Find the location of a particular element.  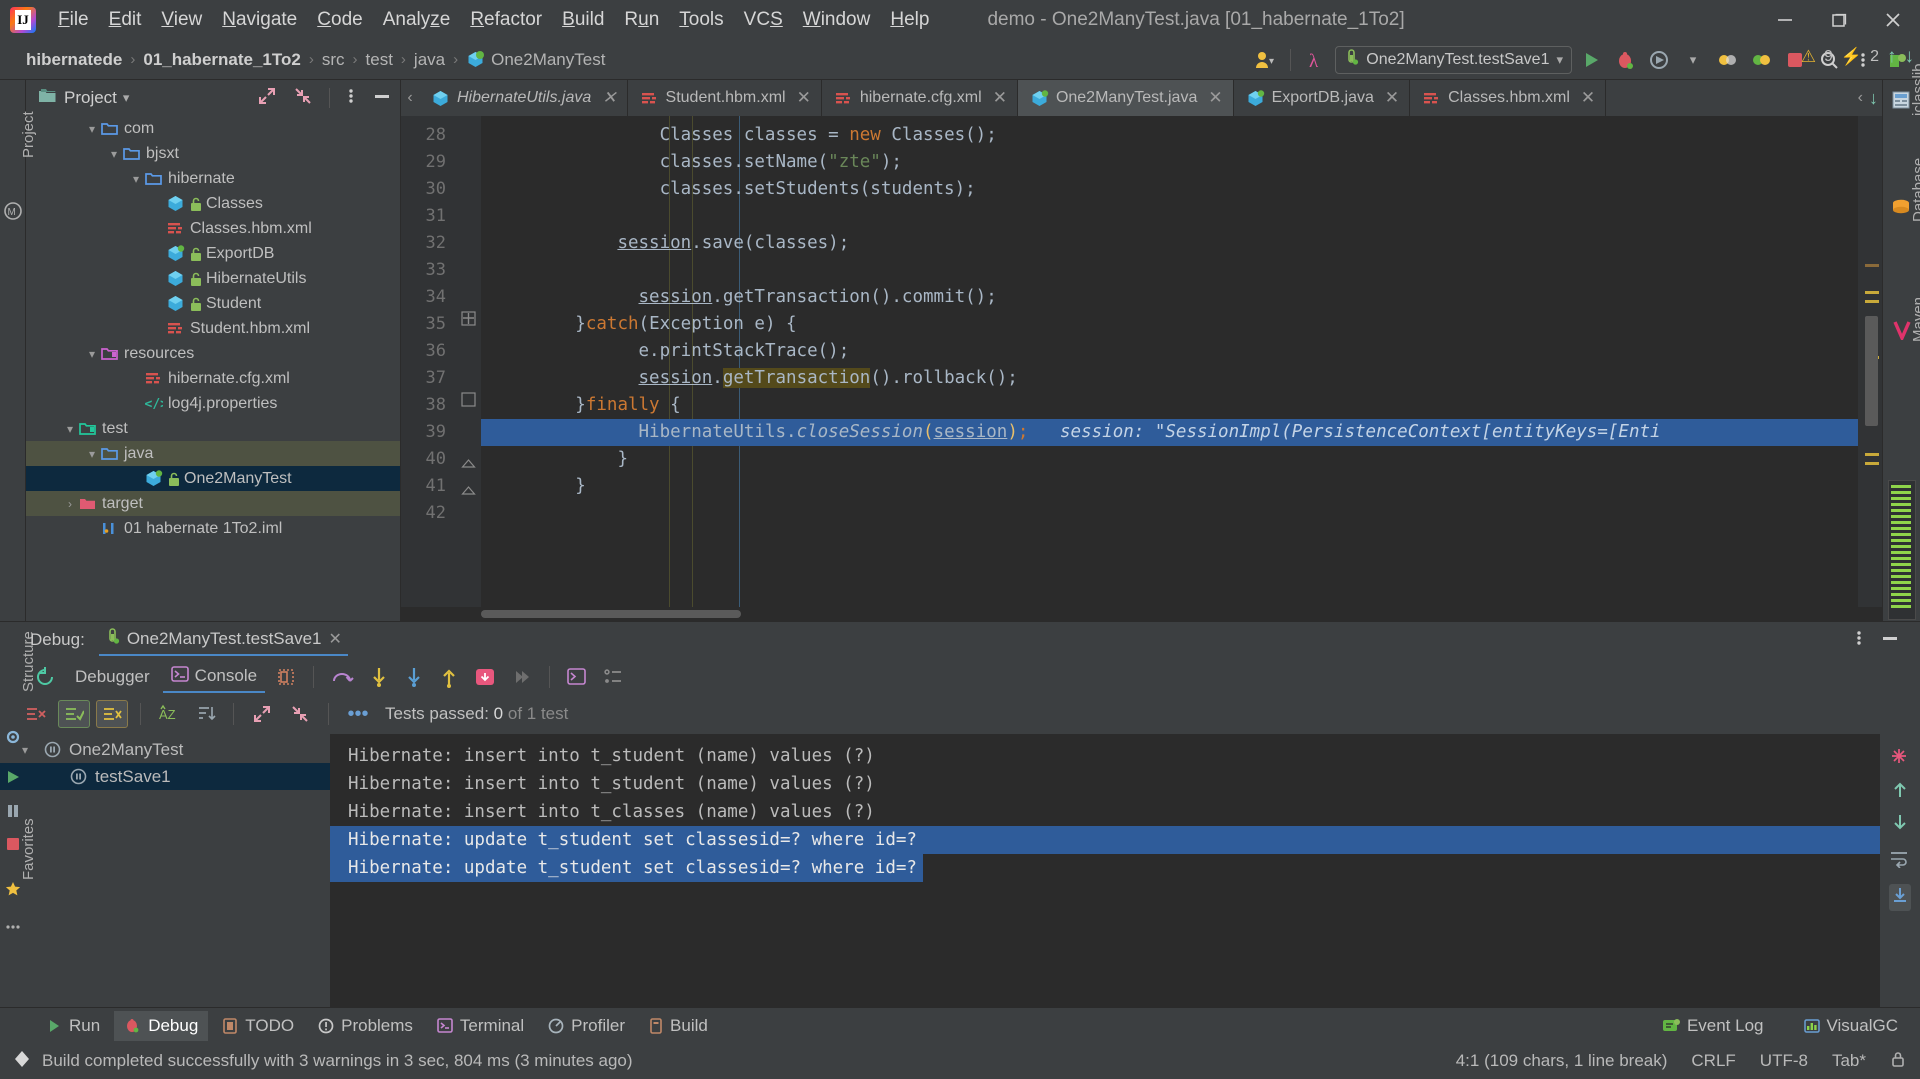

debug-session-tab: One2ManyTest.testSave1 ✕ is located at coordinates (223, 640).